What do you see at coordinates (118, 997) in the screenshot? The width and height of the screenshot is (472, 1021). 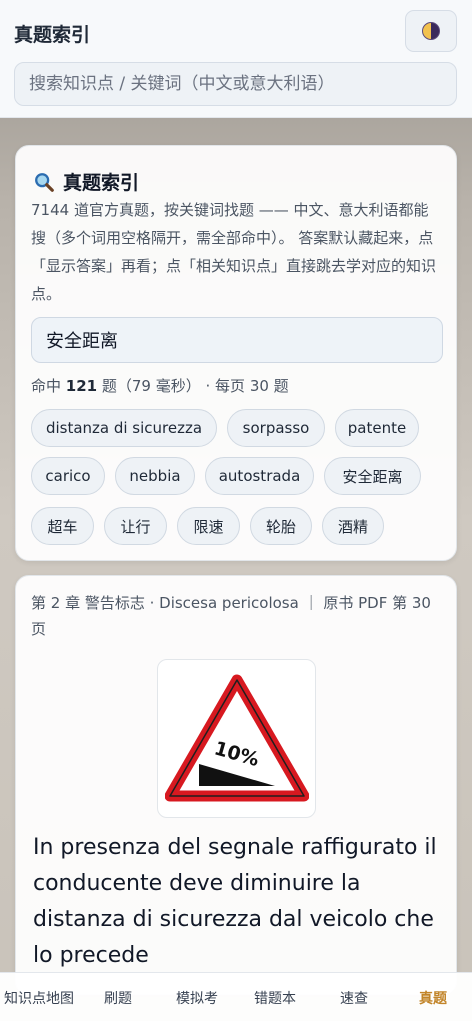 I see `nav-item-practice: 刷题` at bounding box center [118, 997].